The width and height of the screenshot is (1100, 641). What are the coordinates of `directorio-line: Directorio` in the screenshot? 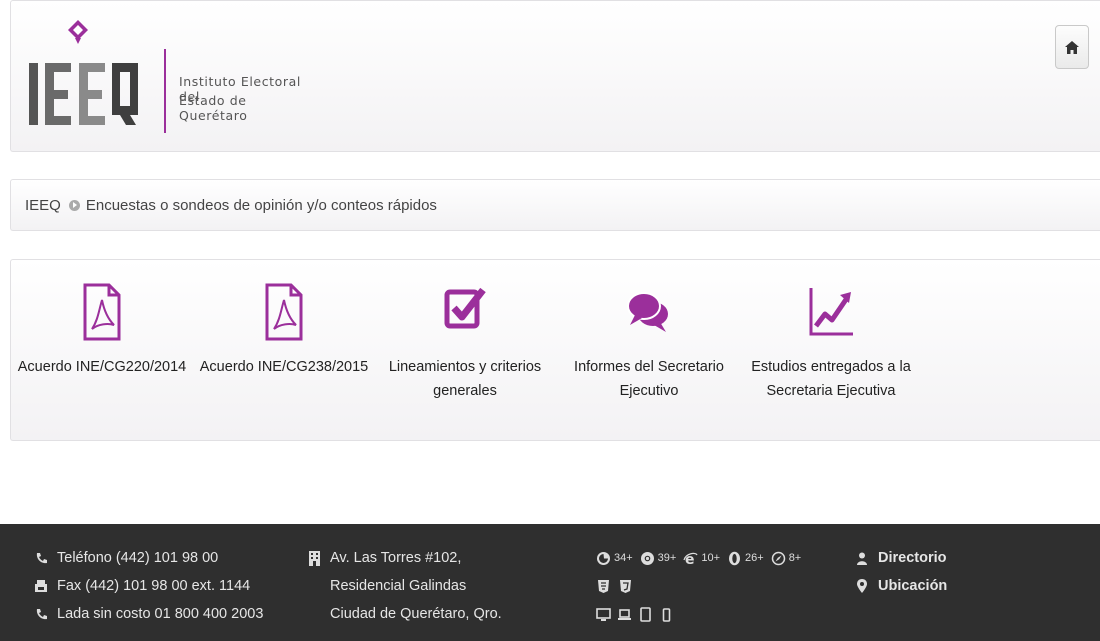 It's located at (900, 558).